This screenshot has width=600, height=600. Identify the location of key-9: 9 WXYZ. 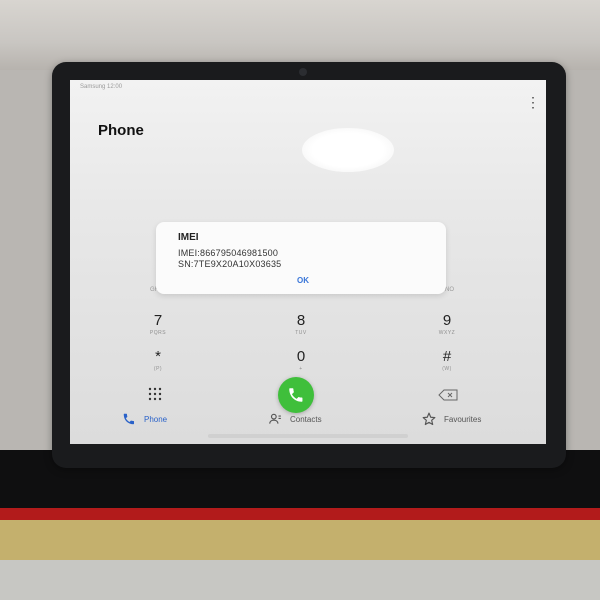
(447, 329).